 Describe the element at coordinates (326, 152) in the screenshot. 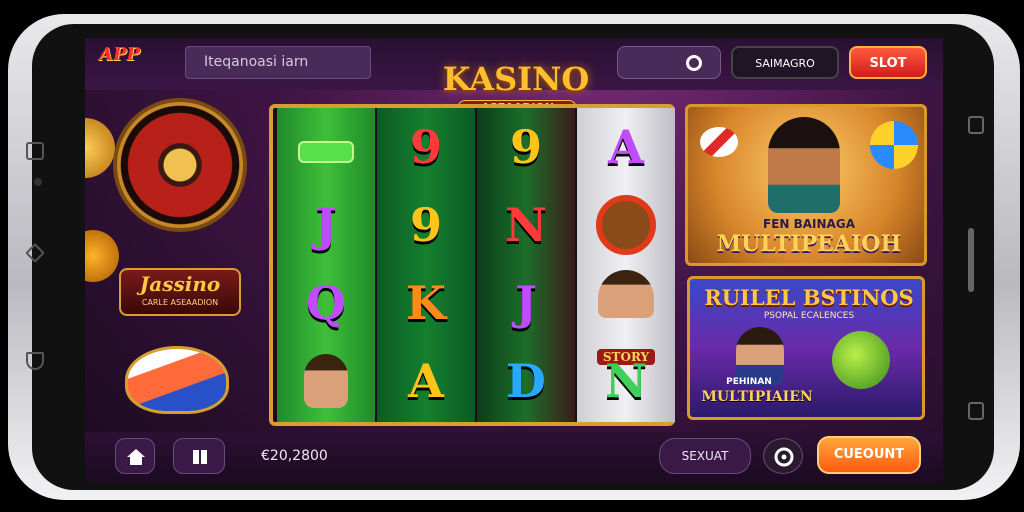

I see `bar-symbol-icon` at that location.